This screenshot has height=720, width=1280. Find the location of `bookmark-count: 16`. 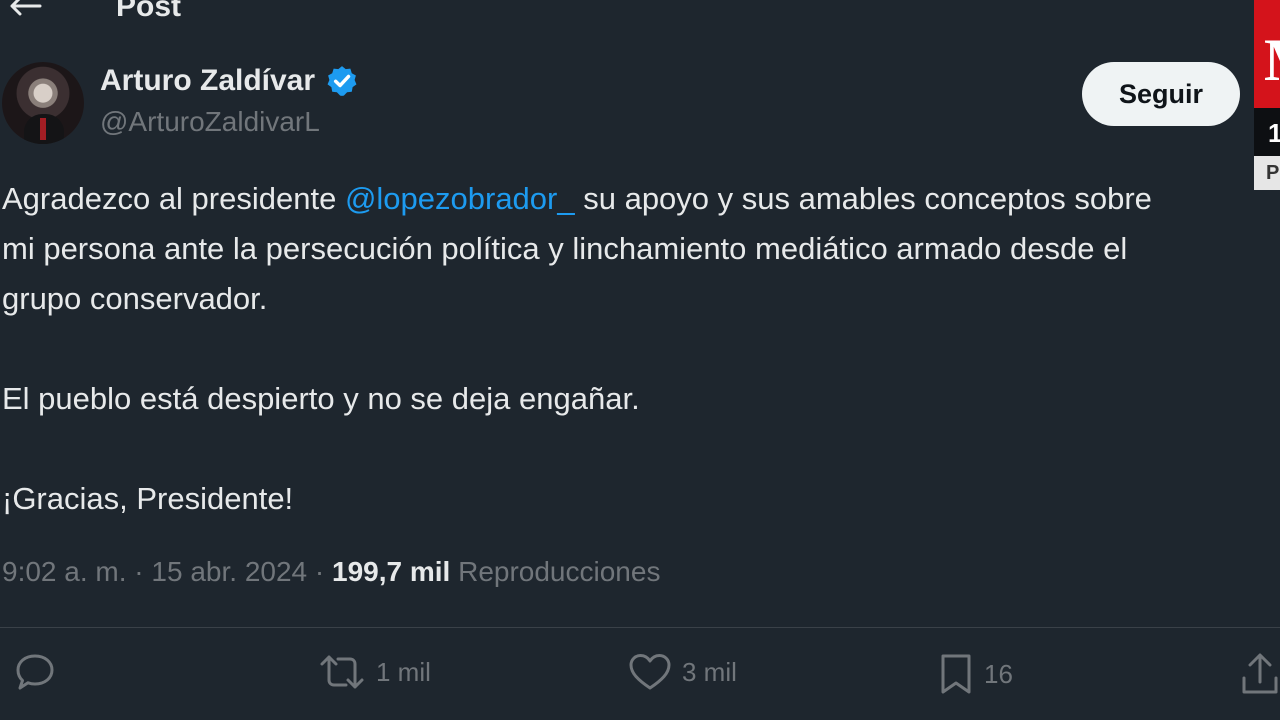

bookmark-count: 16 is located at coordinates (998, 673).